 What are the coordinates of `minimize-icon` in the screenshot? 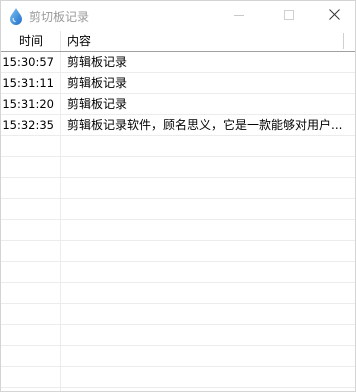 It's located at (239, 16).